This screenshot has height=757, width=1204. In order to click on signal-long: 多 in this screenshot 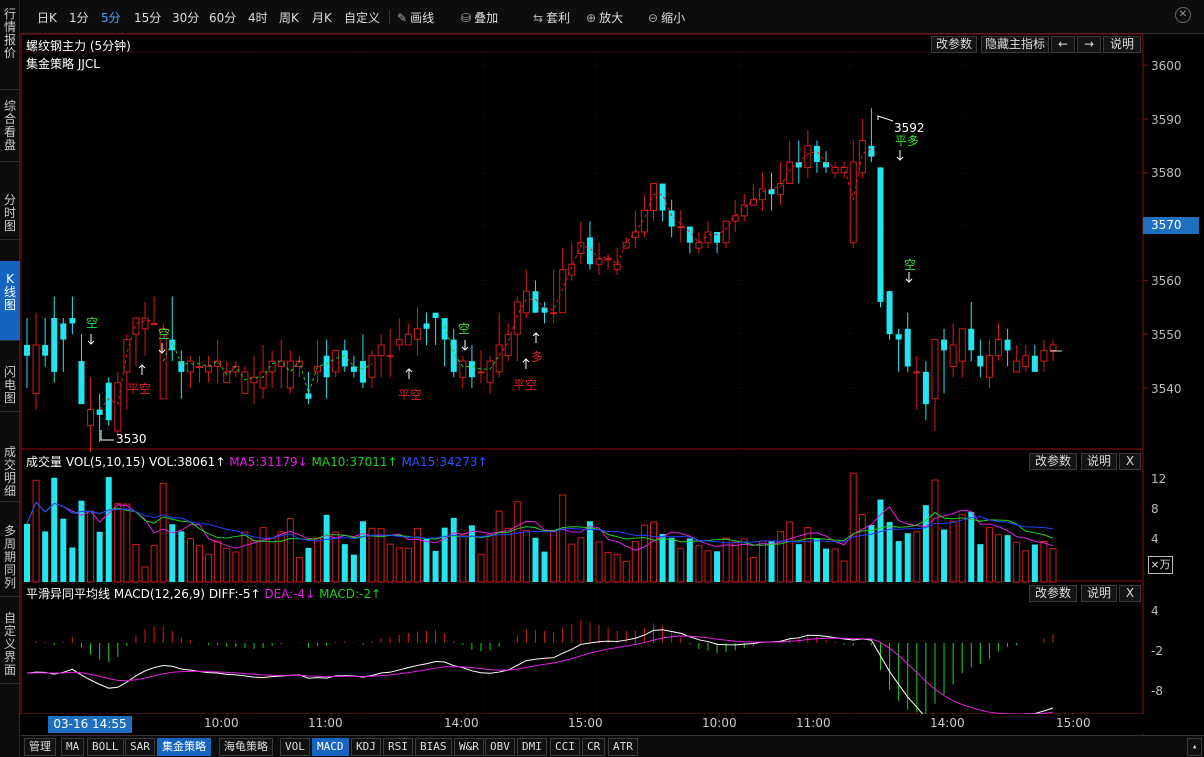, I will do `click(537, 357)`.